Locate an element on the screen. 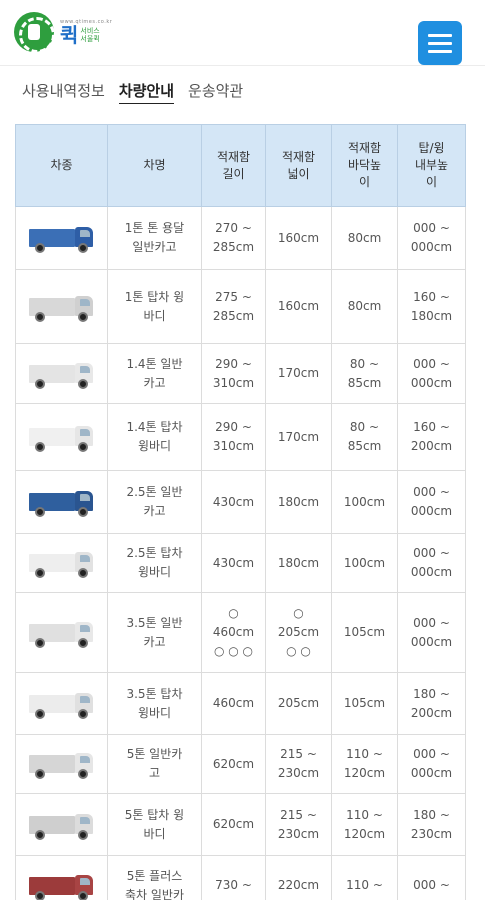 The image size is (485, 900). hamburger-menu-icon is located at coordinates (440, 35).